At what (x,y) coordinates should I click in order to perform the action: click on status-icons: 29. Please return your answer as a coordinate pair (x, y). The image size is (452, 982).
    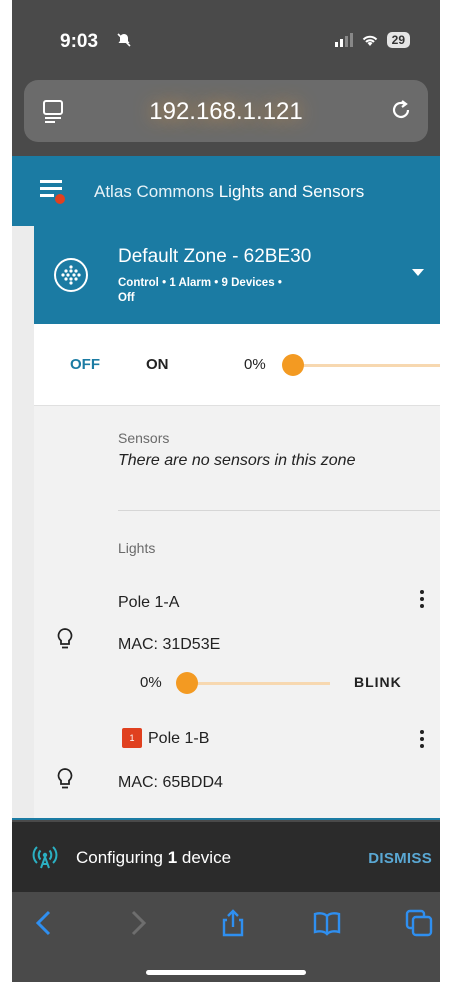
    Looking at the image, I should click on (372, 40).